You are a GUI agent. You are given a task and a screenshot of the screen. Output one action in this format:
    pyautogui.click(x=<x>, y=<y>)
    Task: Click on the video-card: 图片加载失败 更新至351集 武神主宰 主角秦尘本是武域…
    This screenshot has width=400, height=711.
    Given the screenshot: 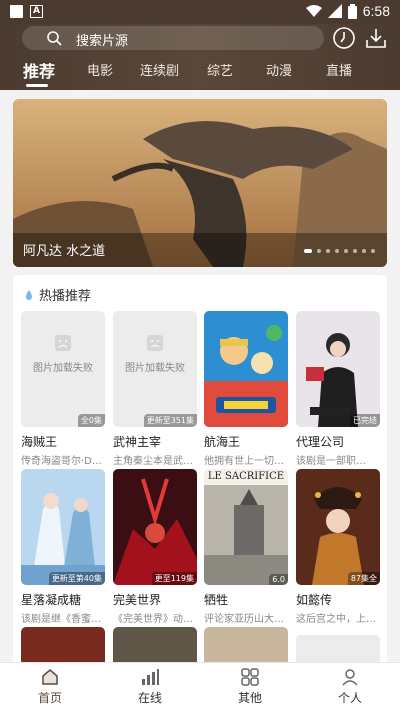 What is the action you would take?
    pyautogui.click(x=155, y=389)
    